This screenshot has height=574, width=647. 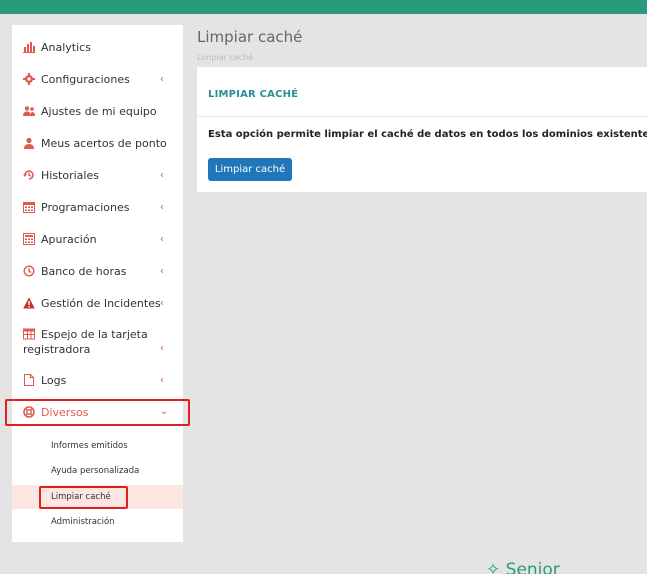 I want to click on clear-cache-button: Limpiar caché, so click(x=250, y=169).